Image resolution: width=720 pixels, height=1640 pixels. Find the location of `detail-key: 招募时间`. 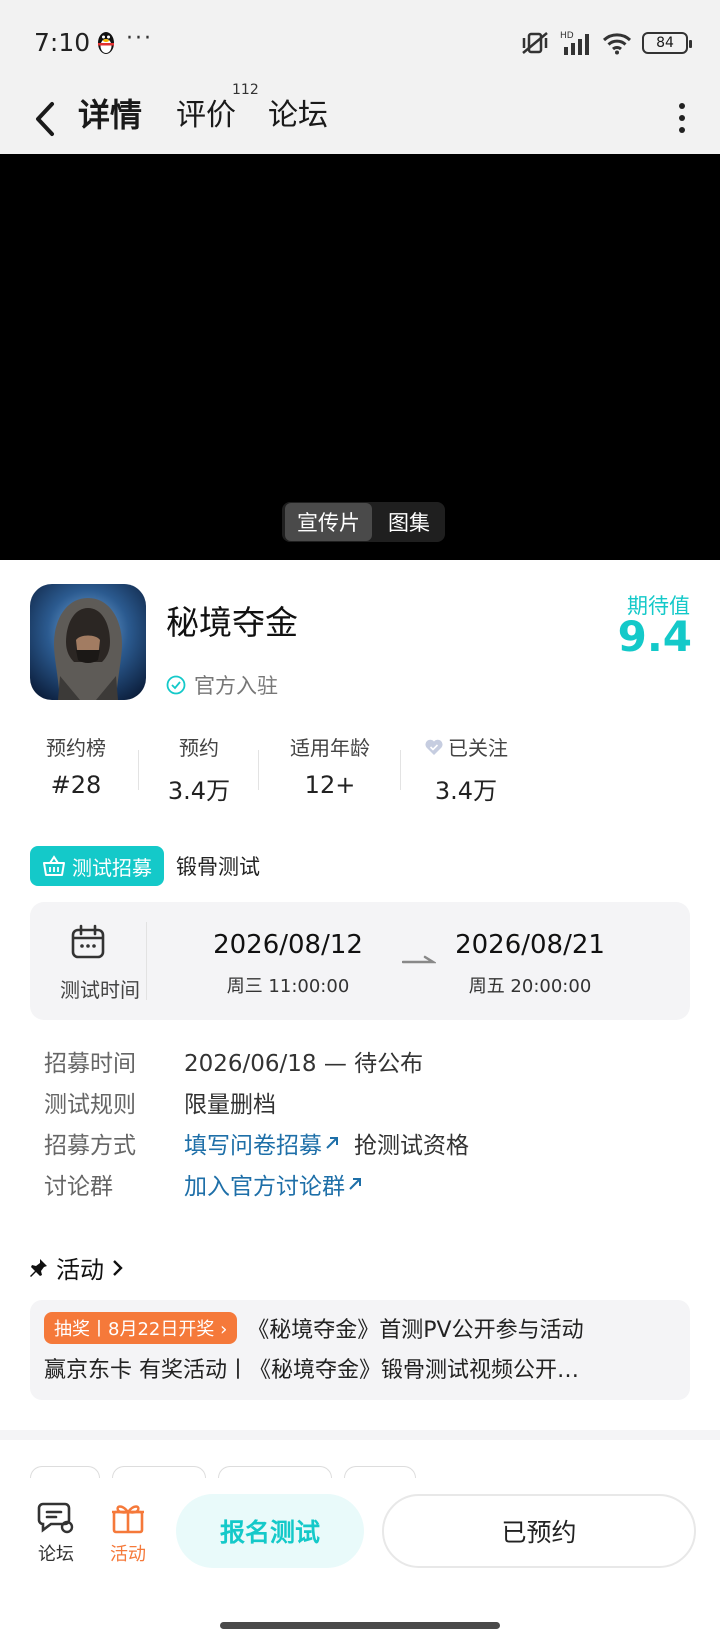

detail-key: 招募时间 is located at coordinates (90, 1063).